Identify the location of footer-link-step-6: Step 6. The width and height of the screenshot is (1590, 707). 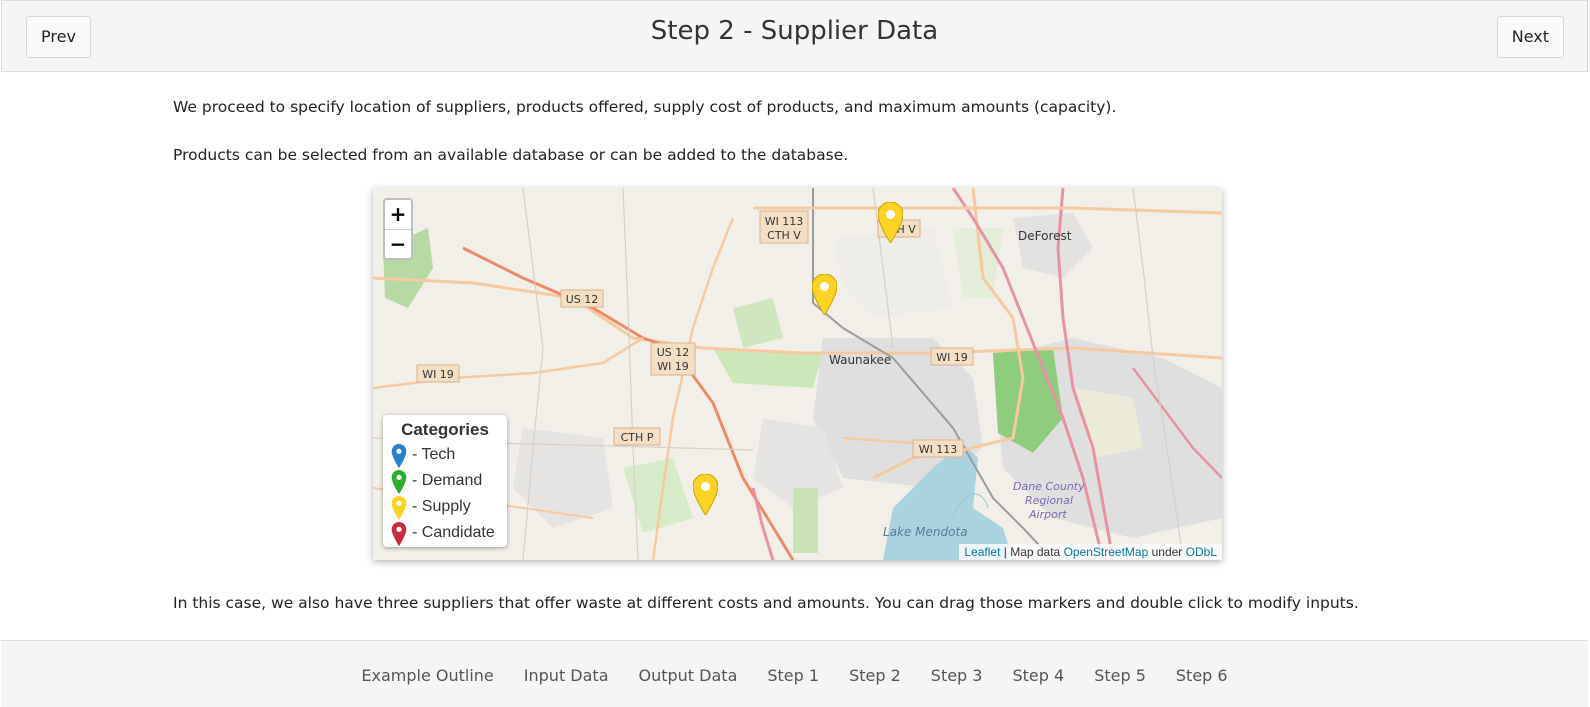
(1202, 675).